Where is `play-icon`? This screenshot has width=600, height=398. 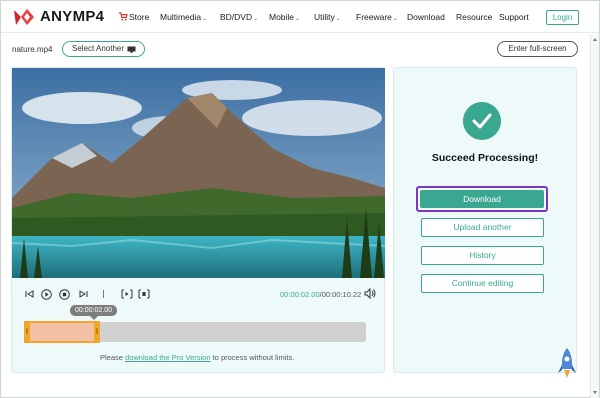
play-icon is located at coordinates (46, 294).